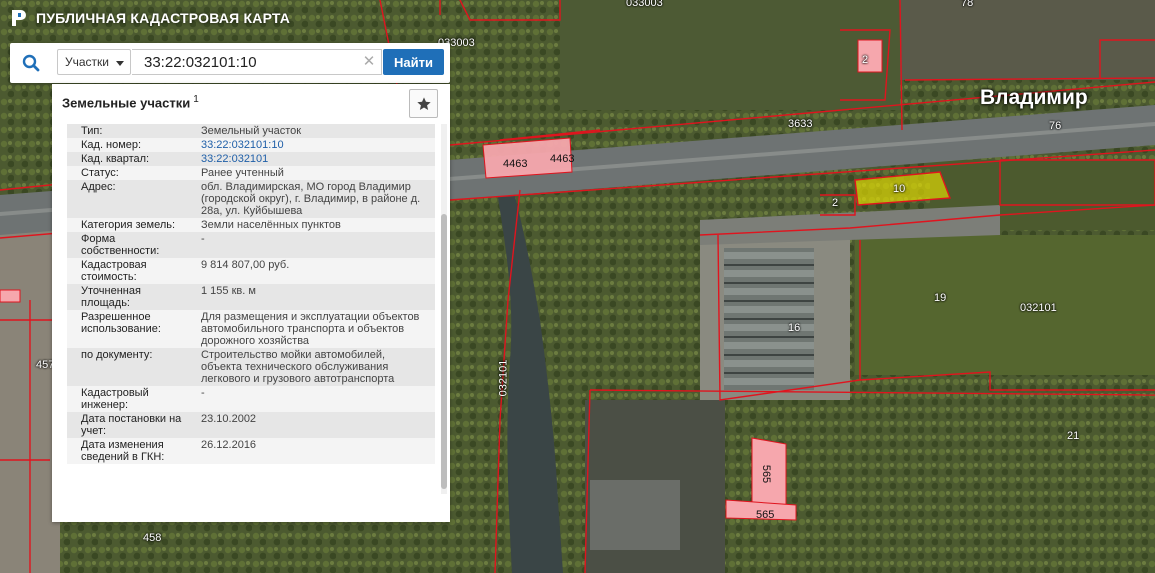 This screenshot has height=573, width=1155. Describe the element at coordinates (413, 62) in the screenshot. I see `find-button: Найти` at that location.